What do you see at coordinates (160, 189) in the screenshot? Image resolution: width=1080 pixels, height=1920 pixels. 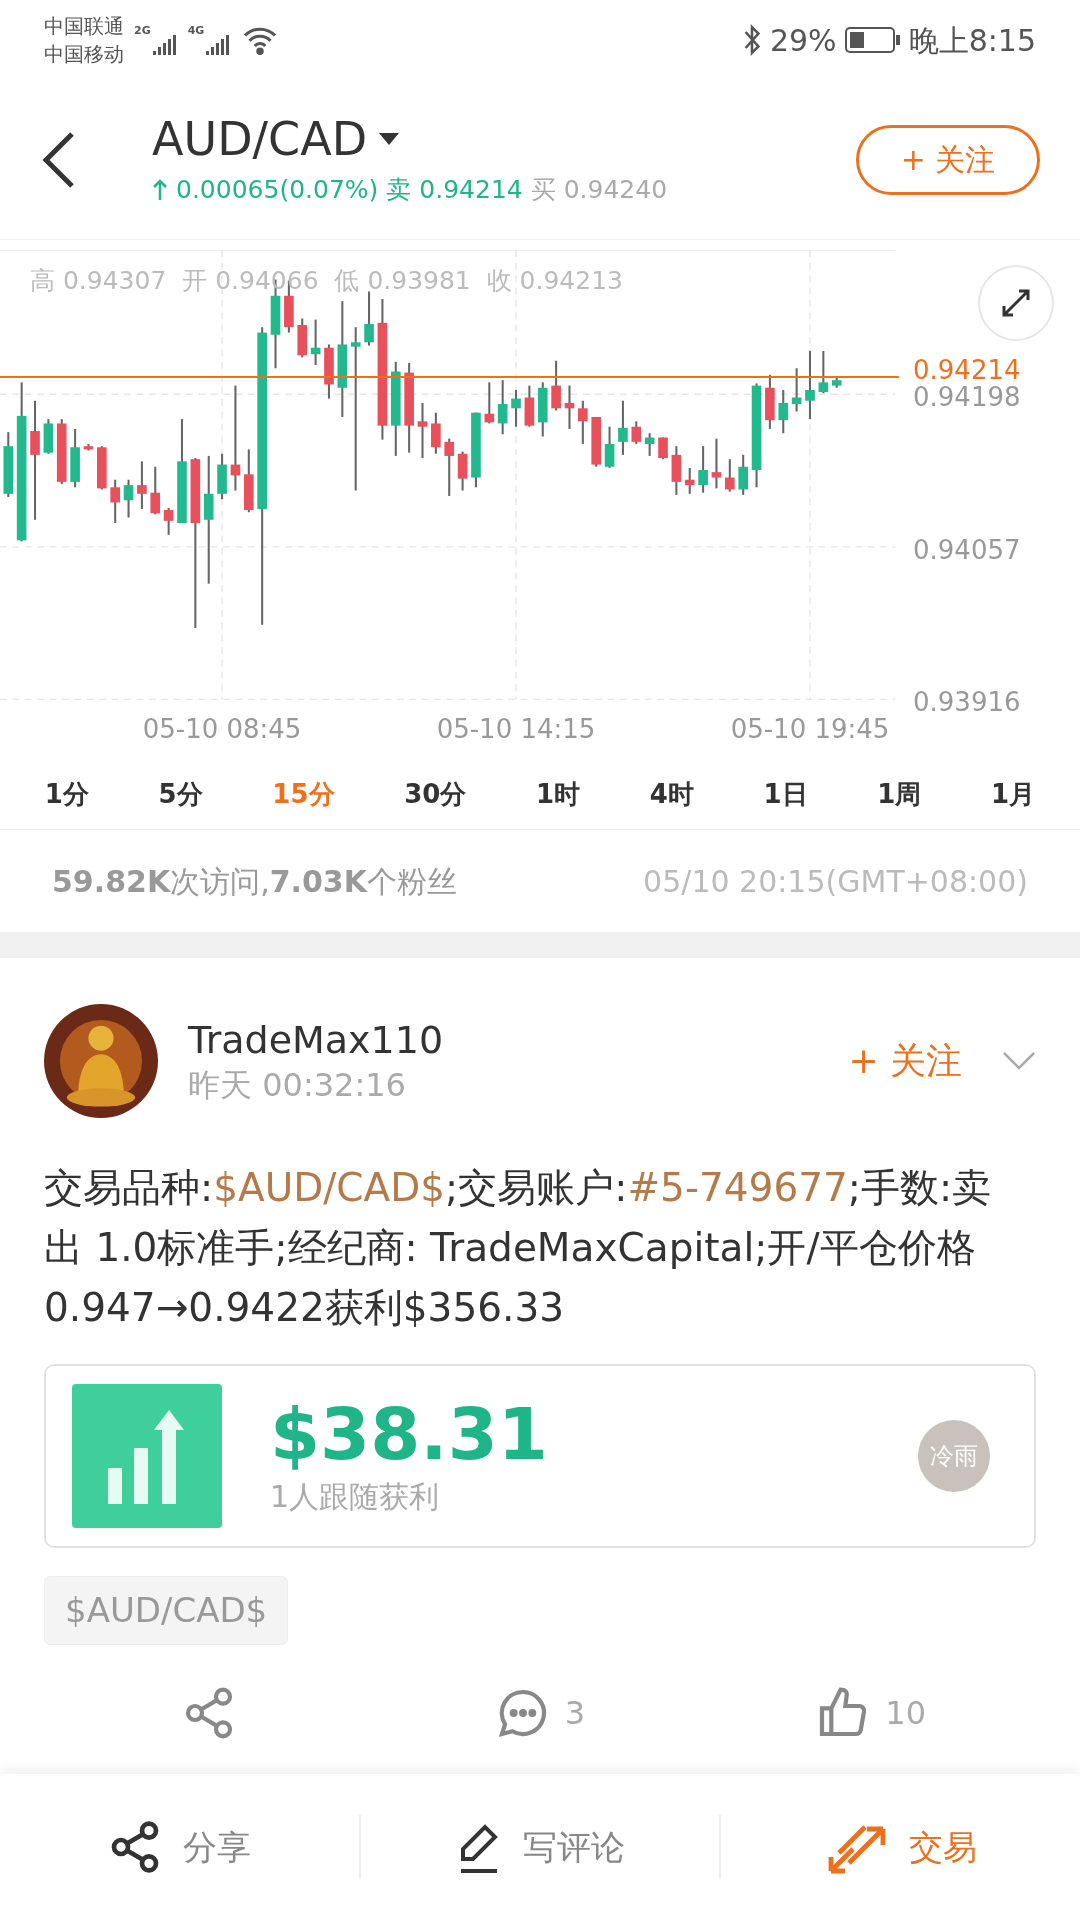 I see `up-arrow-icon` at bounding box center [160, 189].